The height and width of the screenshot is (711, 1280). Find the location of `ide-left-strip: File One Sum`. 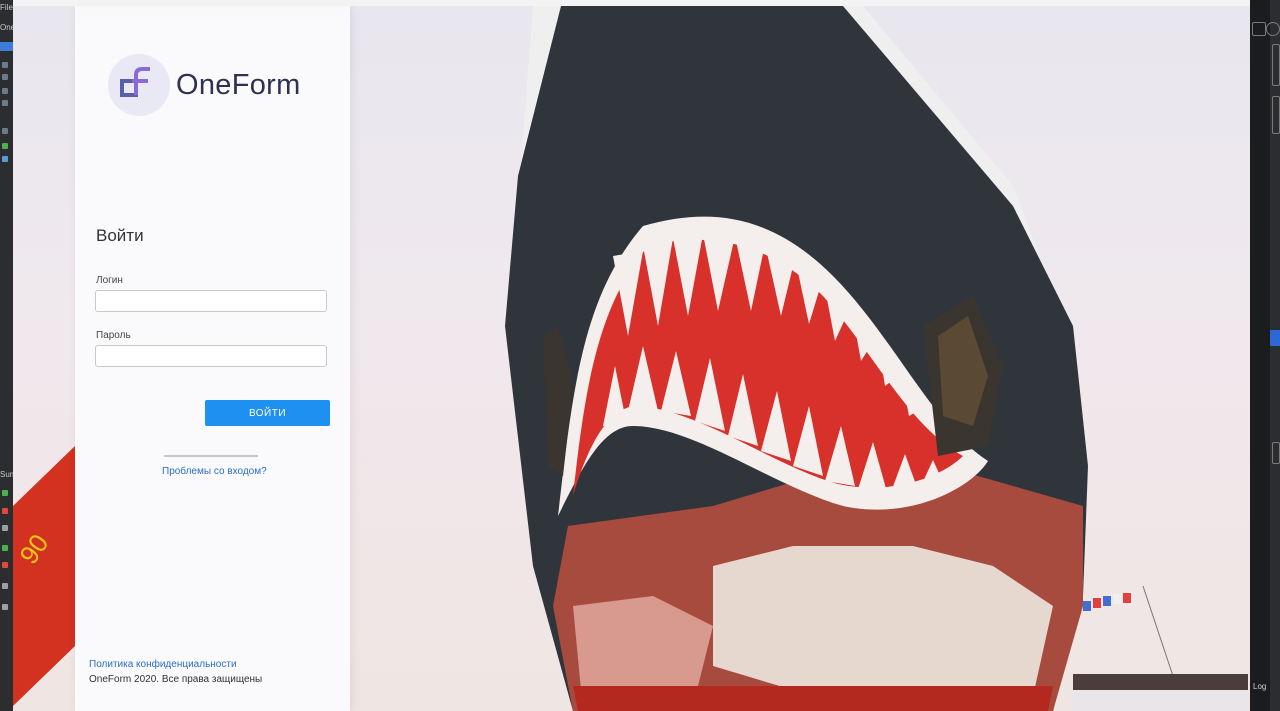

ide-left-strip: File One Sum is located at coordinates (8, 355).